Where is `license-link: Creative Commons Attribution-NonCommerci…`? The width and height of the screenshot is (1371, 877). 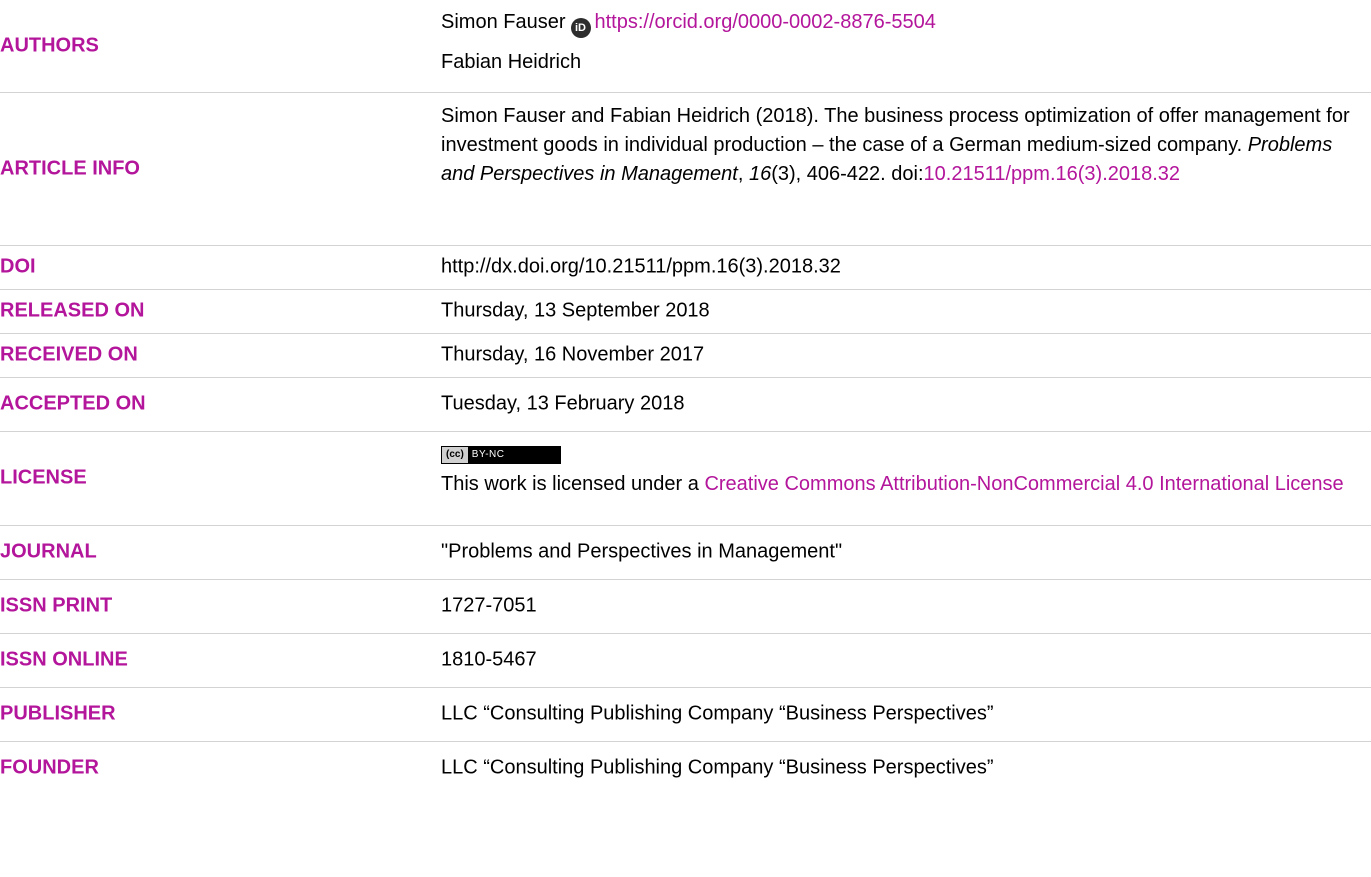 license-link: Creative Commons Attribution-NonCommerci… is located at coordinates (1023, 484).